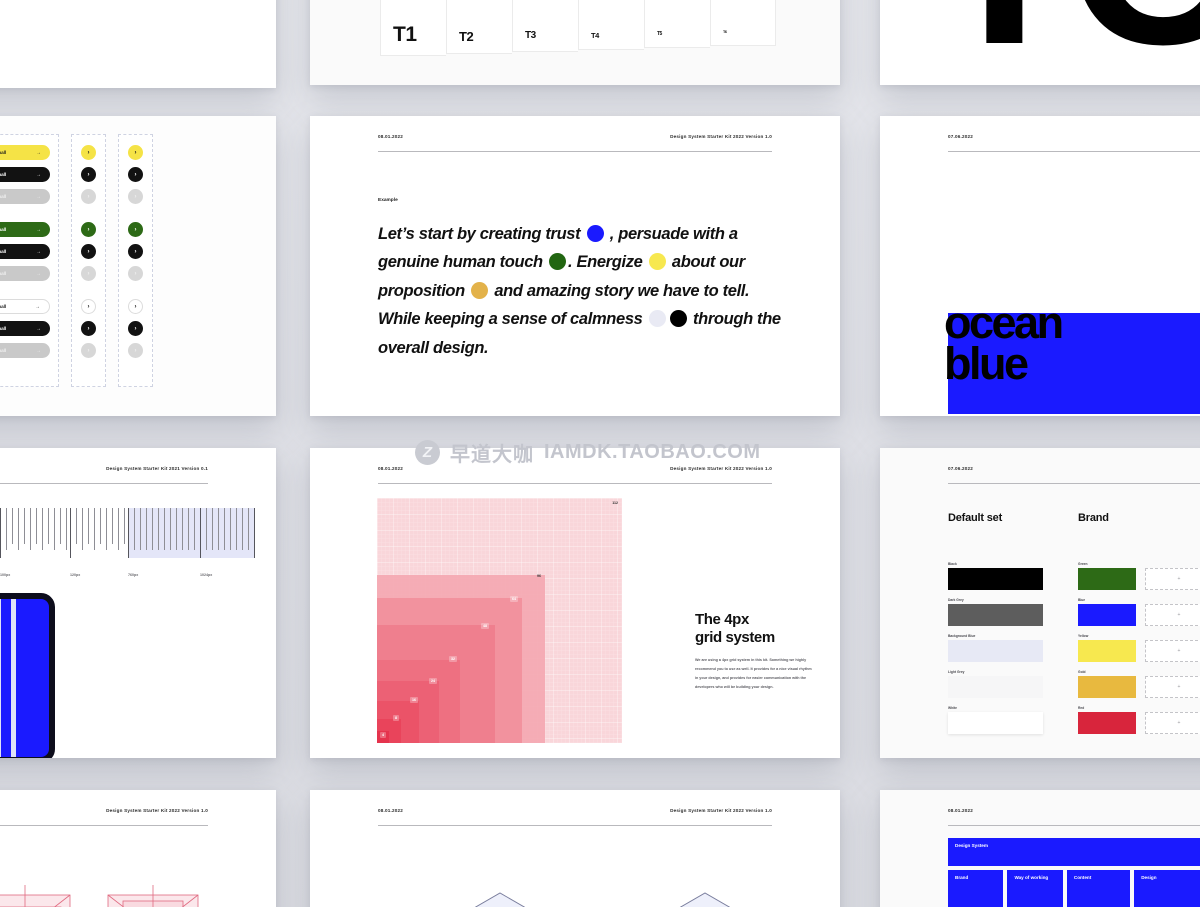 The height and width of the screenshot is (907, 1200). I want to click on swatch-row: Red +, so click(1139, 720).